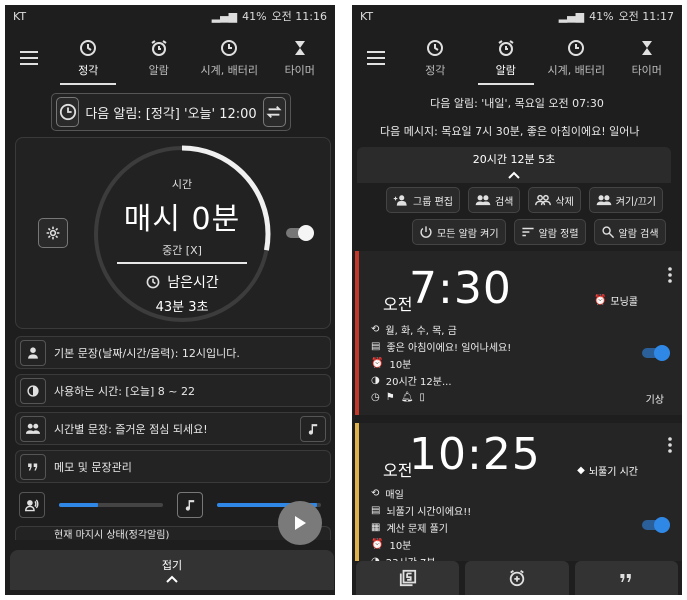 The height and width of the screenshot is (600, 687). I want to click on enable-all-button: 모든 알람 켜기, so click(459, 232).